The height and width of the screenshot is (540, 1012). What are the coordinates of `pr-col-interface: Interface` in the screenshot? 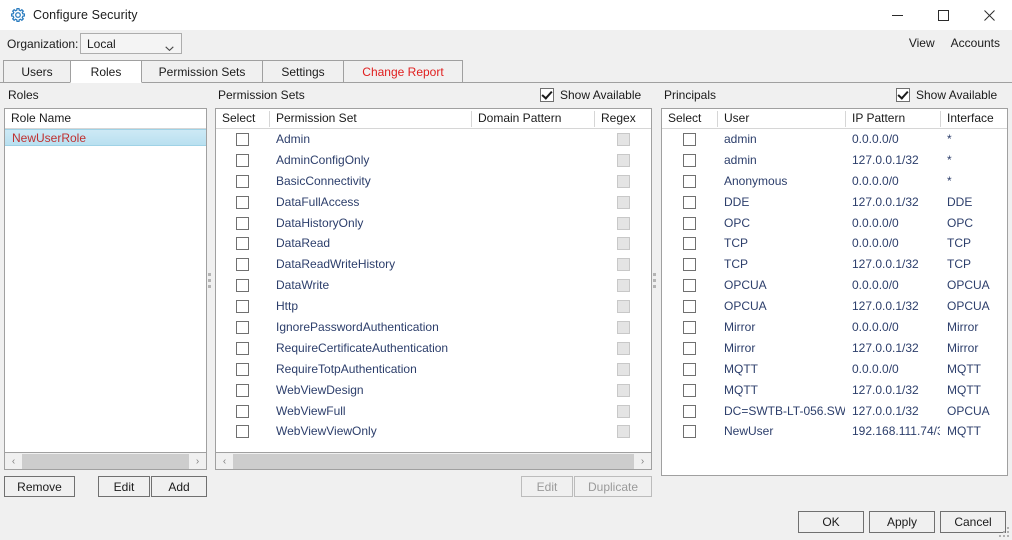 It's located at (974, 118).